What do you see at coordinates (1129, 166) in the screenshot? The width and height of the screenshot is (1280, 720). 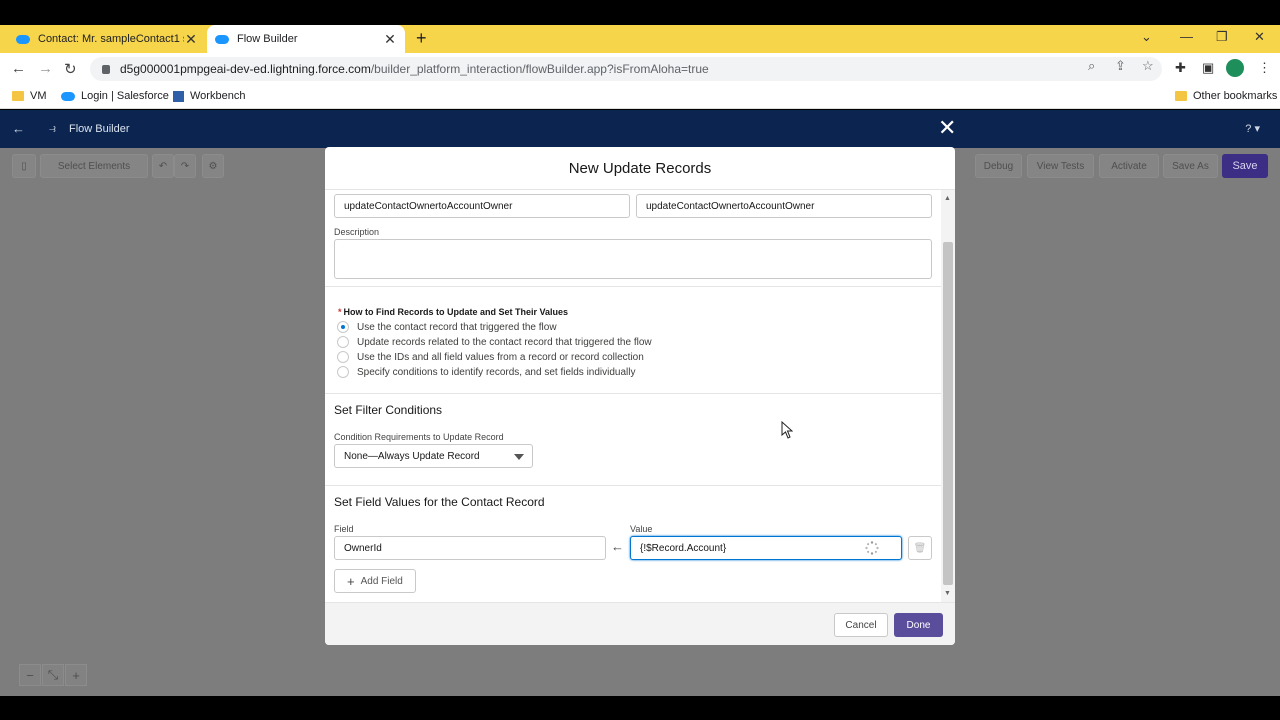 I see `activate-button: Activate` at bounding box center [1129, 166].